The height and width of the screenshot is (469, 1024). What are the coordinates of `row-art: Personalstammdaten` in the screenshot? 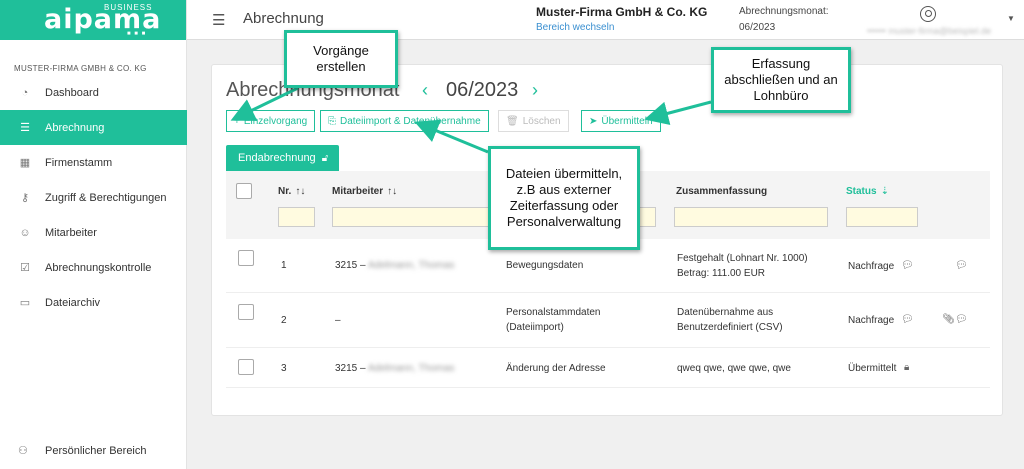 It's located at (553, 312).